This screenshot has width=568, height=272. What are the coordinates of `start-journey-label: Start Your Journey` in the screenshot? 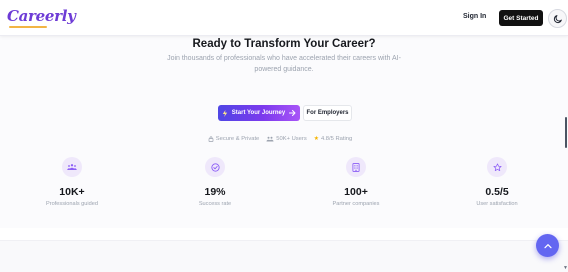 It's located at (258, 113).